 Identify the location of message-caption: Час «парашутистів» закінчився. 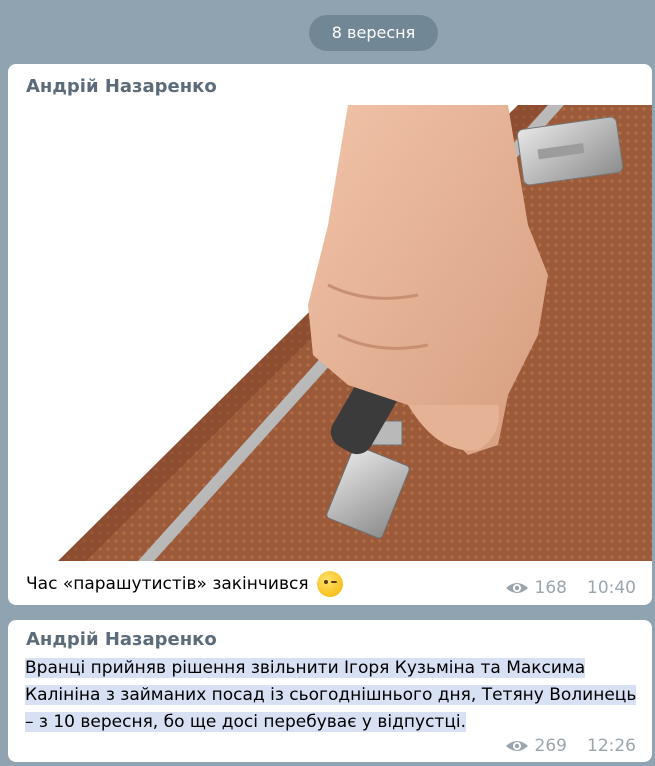
(184, 584).